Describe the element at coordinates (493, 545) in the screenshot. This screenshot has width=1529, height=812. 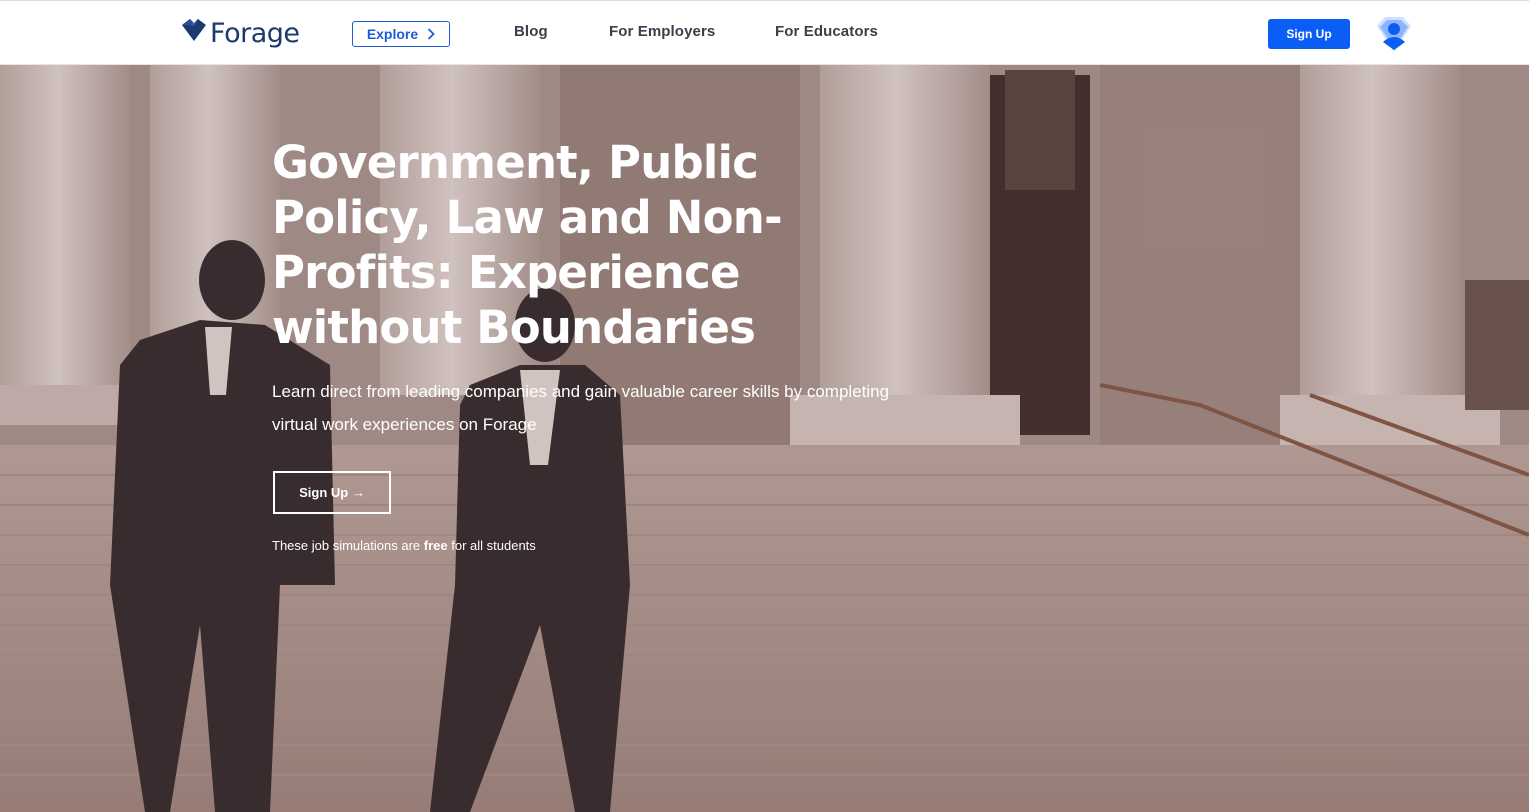
I see `note-suffix: for all students` at that location.